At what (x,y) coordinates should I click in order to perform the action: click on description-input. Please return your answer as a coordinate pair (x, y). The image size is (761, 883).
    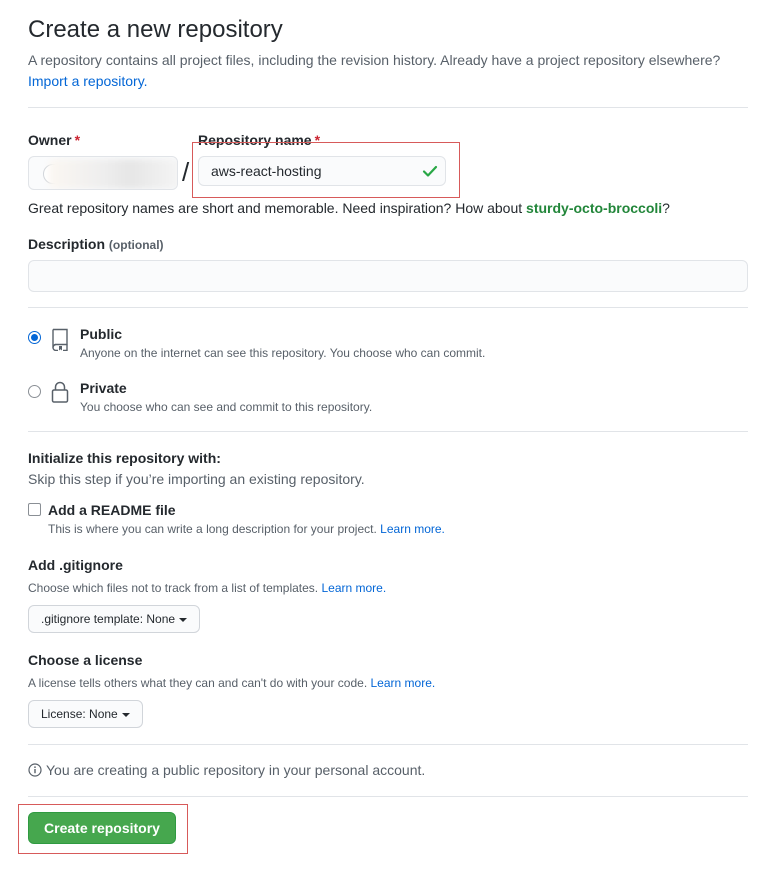
    Looking at the image, I should click on (388, 276).